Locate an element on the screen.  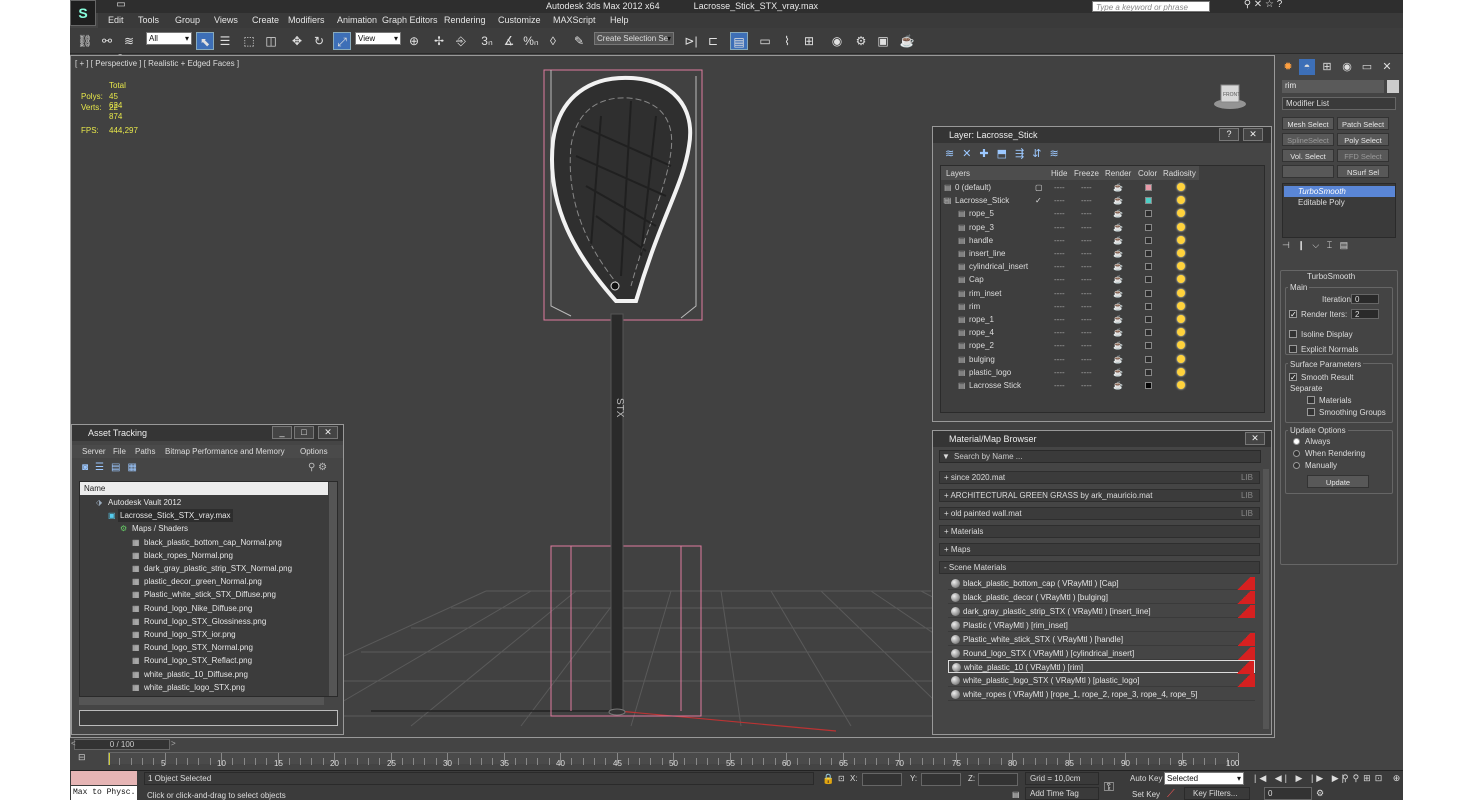
col-hide: Hide is located at coordinates (1059, 173).